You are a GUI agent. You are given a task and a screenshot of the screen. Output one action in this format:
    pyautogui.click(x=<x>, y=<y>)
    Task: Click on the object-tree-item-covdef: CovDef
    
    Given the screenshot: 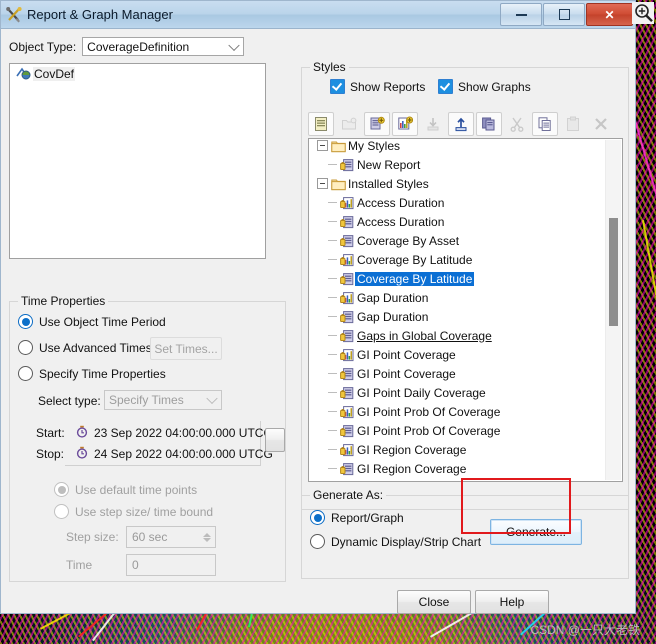 What is the action you would take?
    pyautogui.click(x=137, y=72)
    